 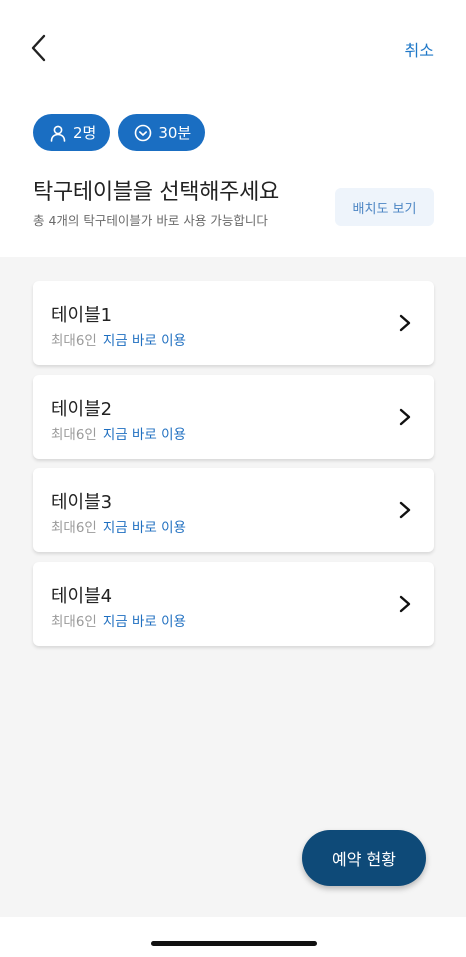 What do you see at coordinates (419, 49) in the screenshot?
I see `cancel-button: 취소` at bounding box center [419, 49].